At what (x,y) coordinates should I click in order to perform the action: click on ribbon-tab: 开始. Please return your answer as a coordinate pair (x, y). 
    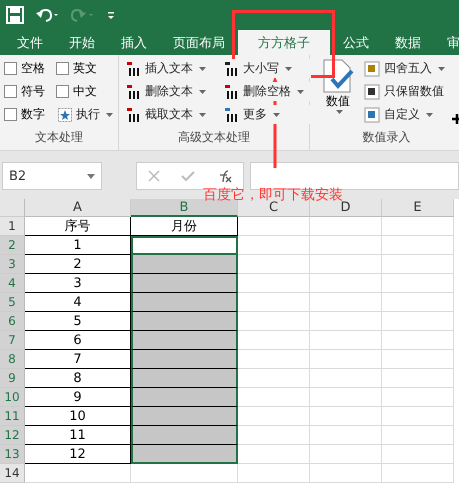
    Looking at the image, I should click on (82, 42).